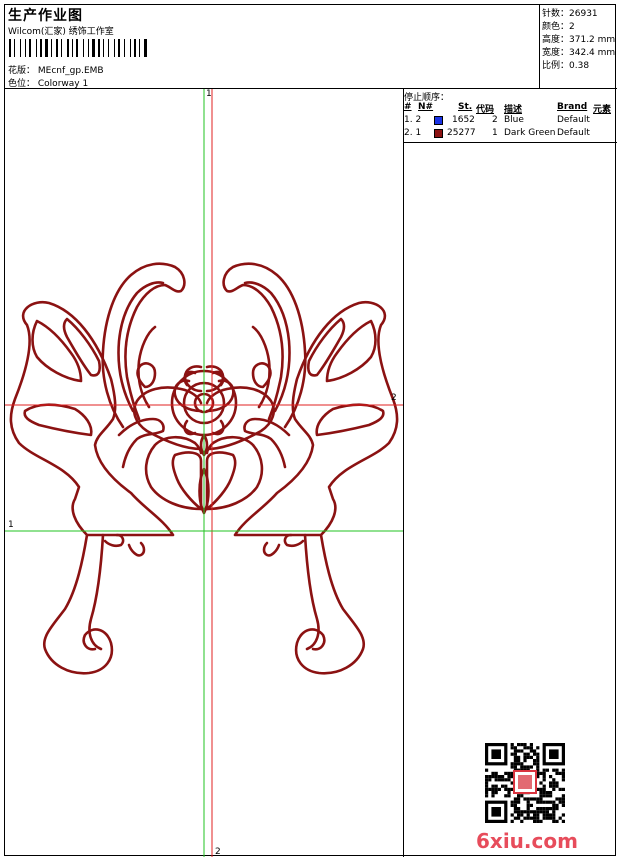 The width and height of the screenshot is (620, 861). I want to click on stat-width: 宽度：342.4 mm, so click(579, 53).